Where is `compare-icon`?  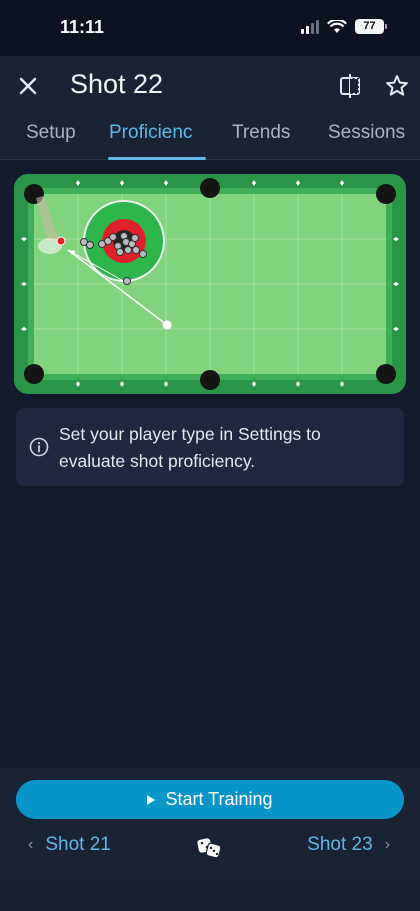 compare-icon is located at coordinates (350, 86).